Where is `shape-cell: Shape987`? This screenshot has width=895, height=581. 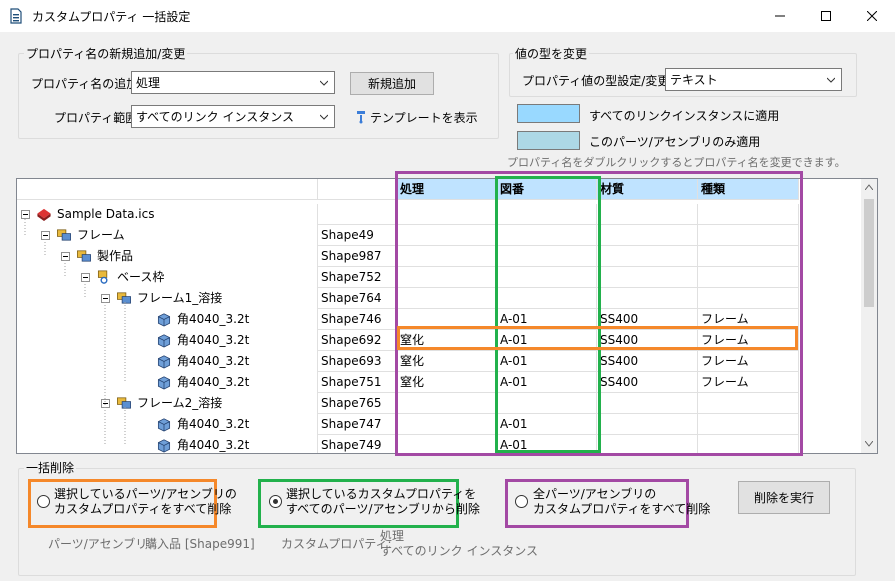
shape-cell: Shape987 is located at coordinates (357, 256).